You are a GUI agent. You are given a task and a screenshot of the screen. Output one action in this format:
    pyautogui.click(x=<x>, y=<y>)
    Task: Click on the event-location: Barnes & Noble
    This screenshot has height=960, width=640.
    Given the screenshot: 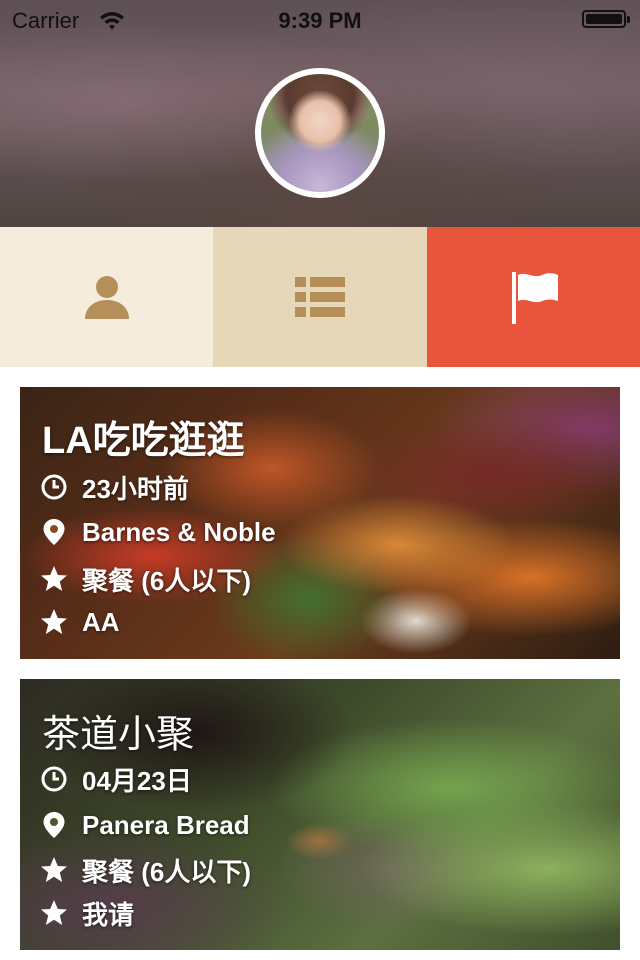 What is the action you would take?
    pyautogui.click(x=179, y=531)
    